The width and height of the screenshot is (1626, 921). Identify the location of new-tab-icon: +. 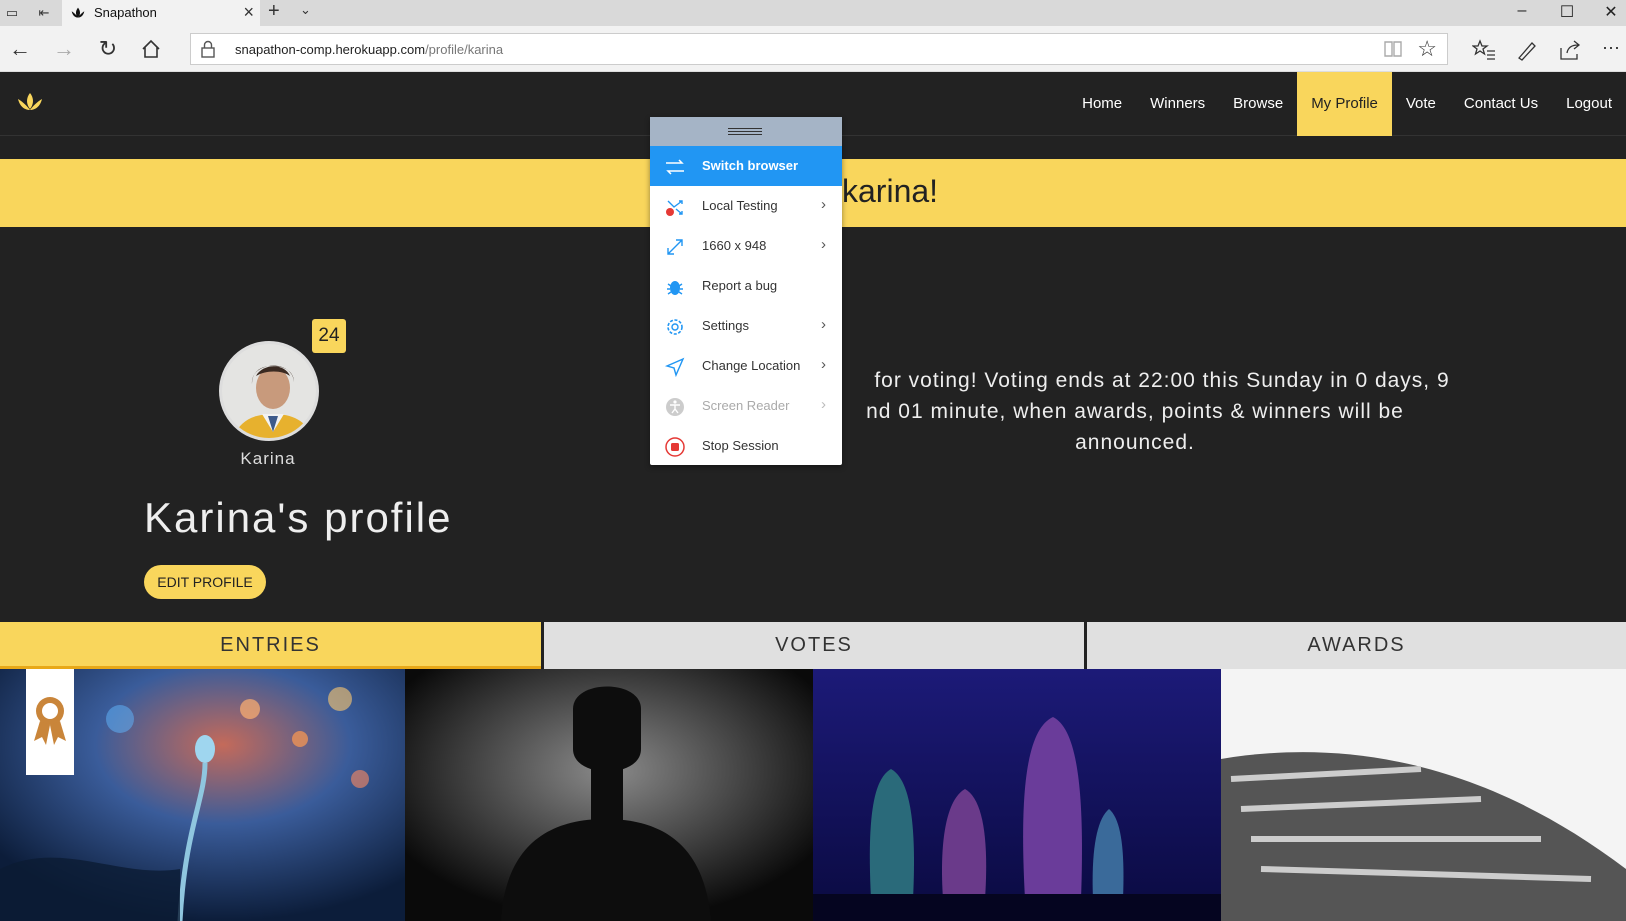
(274, 11).